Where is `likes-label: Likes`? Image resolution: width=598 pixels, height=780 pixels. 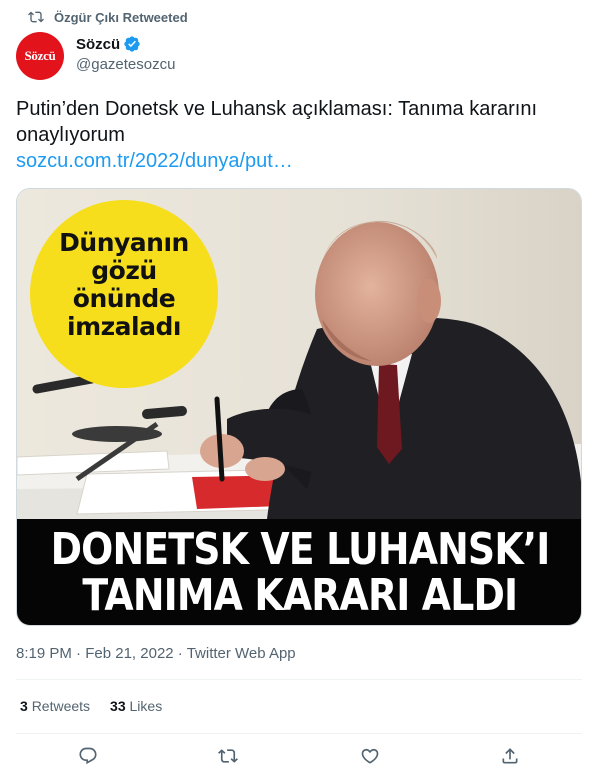 likes-label: Likes is located at coordinates (146, 706).